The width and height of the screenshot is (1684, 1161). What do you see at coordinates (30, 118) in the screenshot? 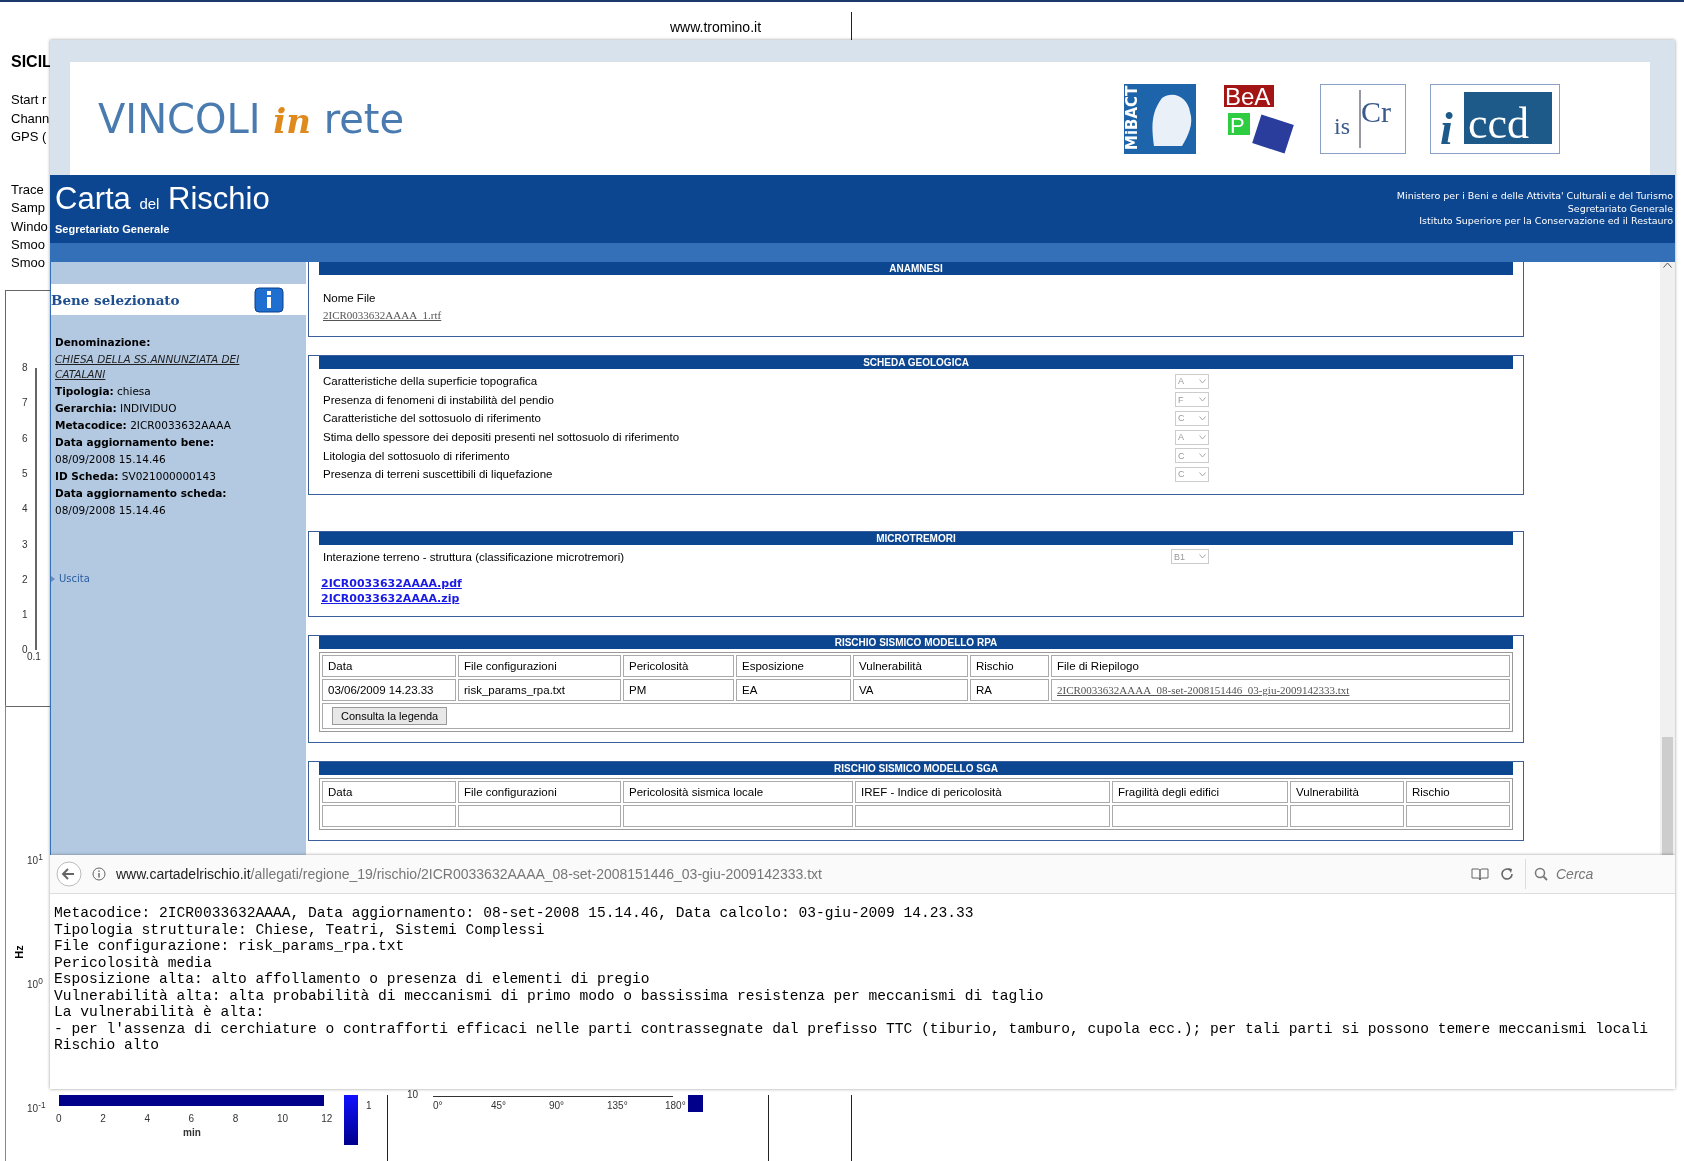
I see `info-text: Chann` at bounding box center [30, 118].